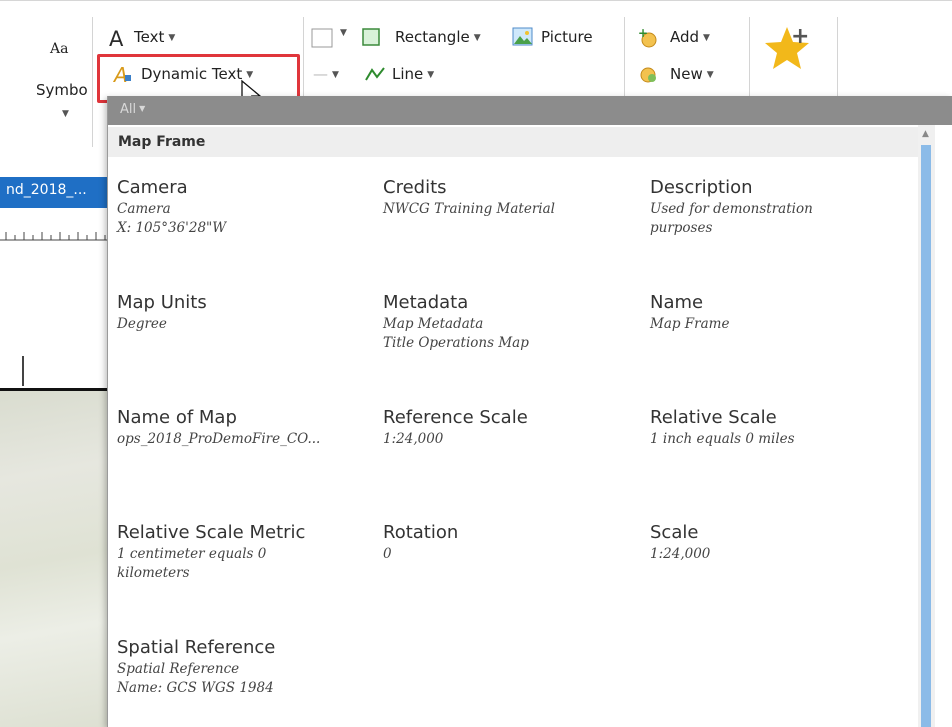  I want to click on item-title: Spatial Reference, so click(196, 647).